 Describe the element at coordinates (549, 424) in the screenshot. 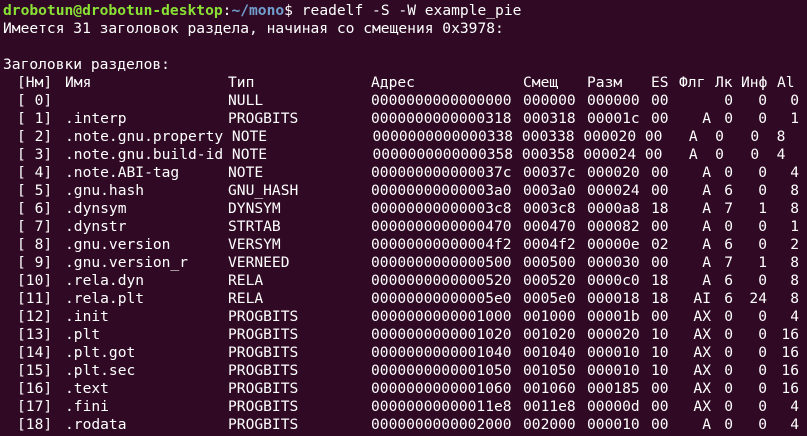

I see `row-off: 002000` at that location.